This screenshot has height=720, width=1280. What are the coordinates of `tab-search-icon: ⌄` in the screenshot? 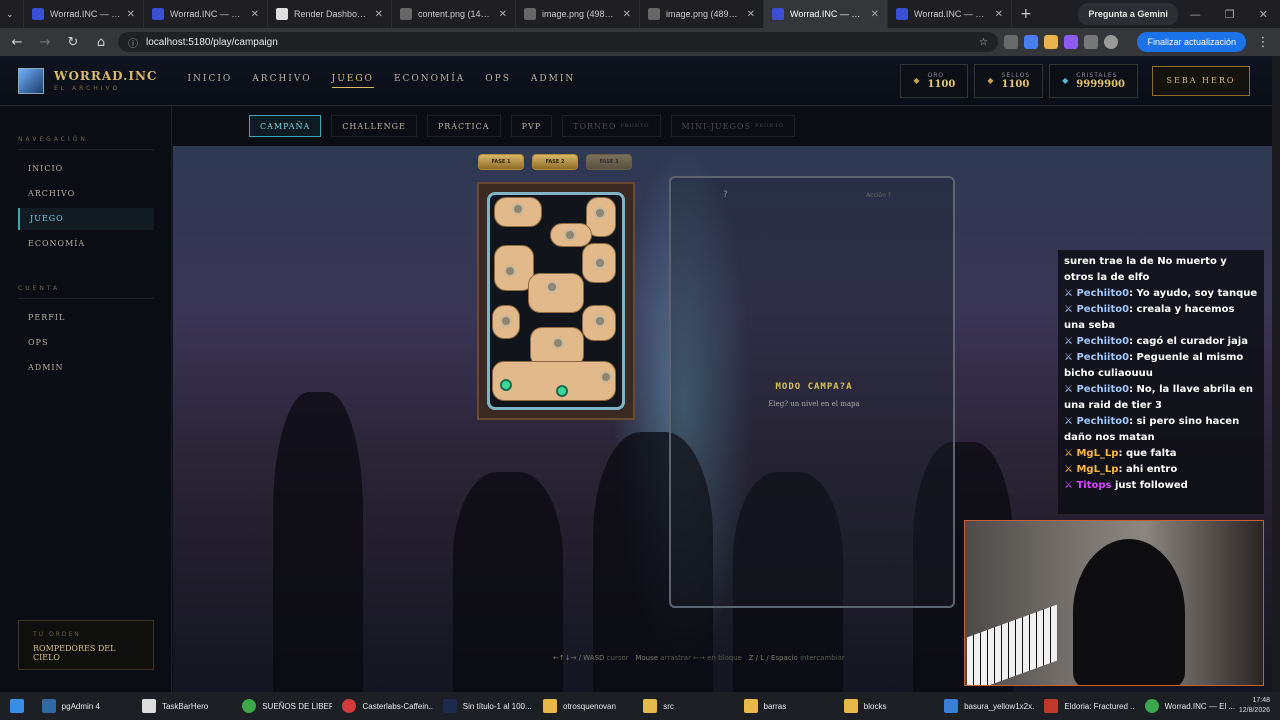 It's located at (12, 14).